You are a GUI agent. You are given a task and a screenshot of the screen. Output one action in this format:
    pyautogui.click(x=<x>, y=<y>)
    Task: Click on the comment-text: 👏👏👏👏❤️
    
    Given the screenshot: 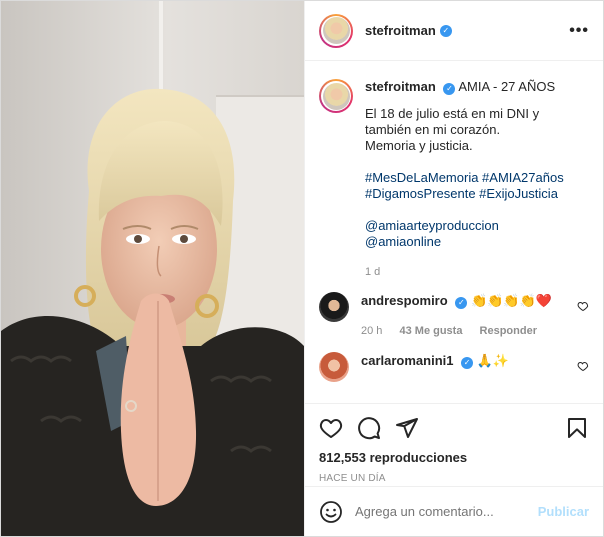 What is the action you would take?
    pyautogui.click(x=511, y=300)
    